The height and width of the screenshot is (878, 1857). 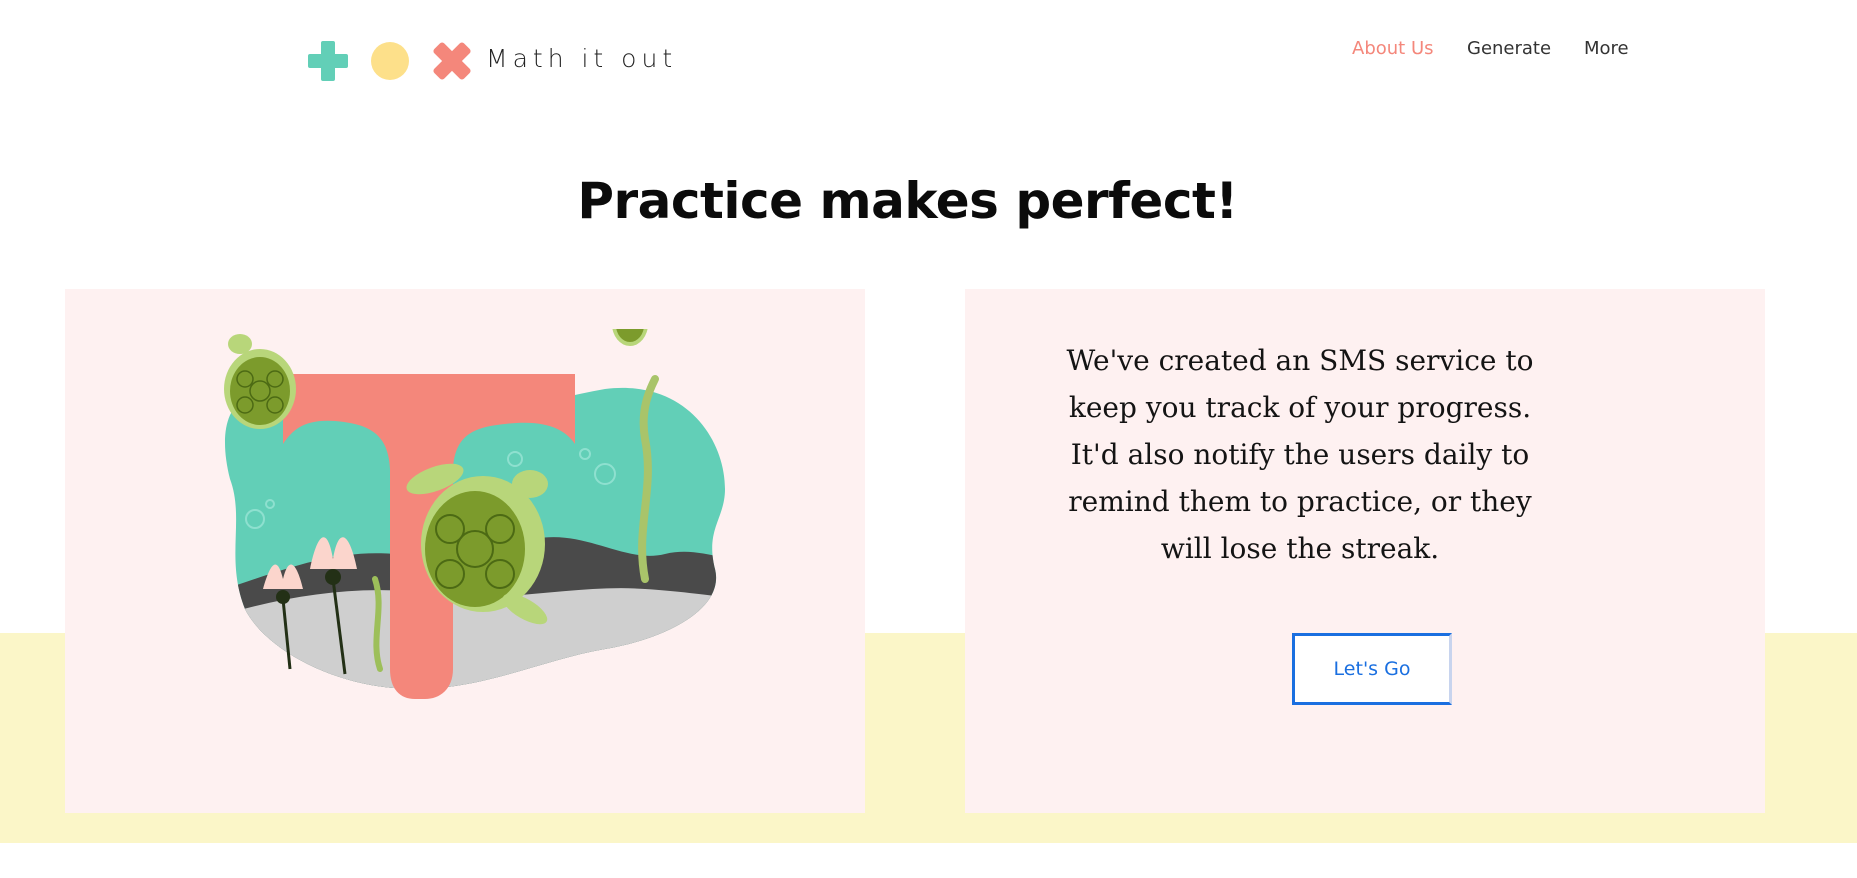 I want to click on page-title: Practice makes perfect!, so click(x=907, y=201).